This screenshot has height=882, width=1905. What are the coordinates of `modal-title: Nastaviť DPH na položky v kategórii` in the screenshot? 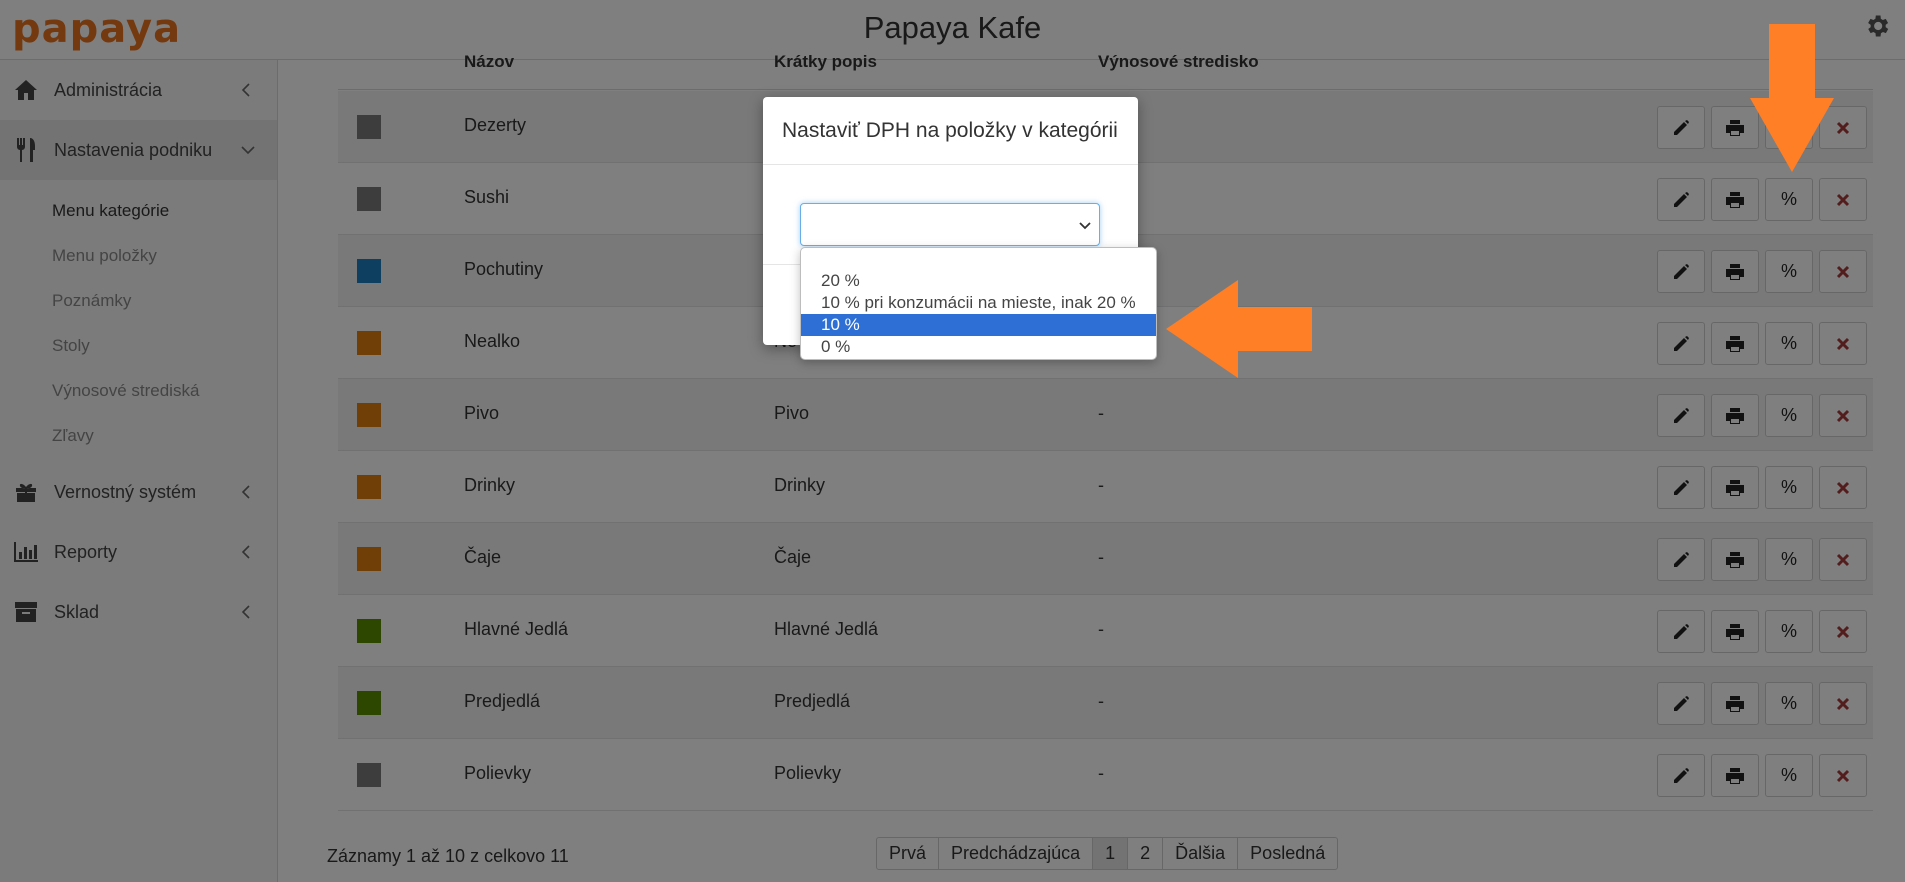 It's located at (950, 131).